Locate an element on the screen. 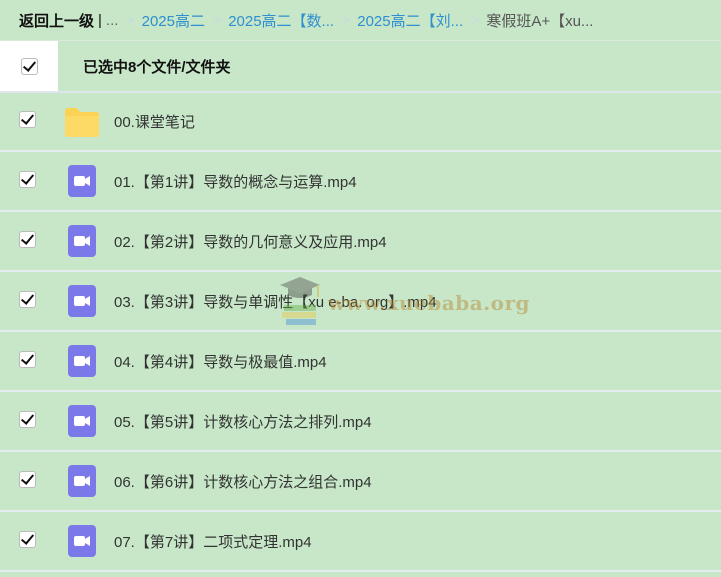 The height and width of the screenshot is (577, 721). file-row: 07.【第7讲】二项式定理.mp4 is located at coordinates (360, 542).